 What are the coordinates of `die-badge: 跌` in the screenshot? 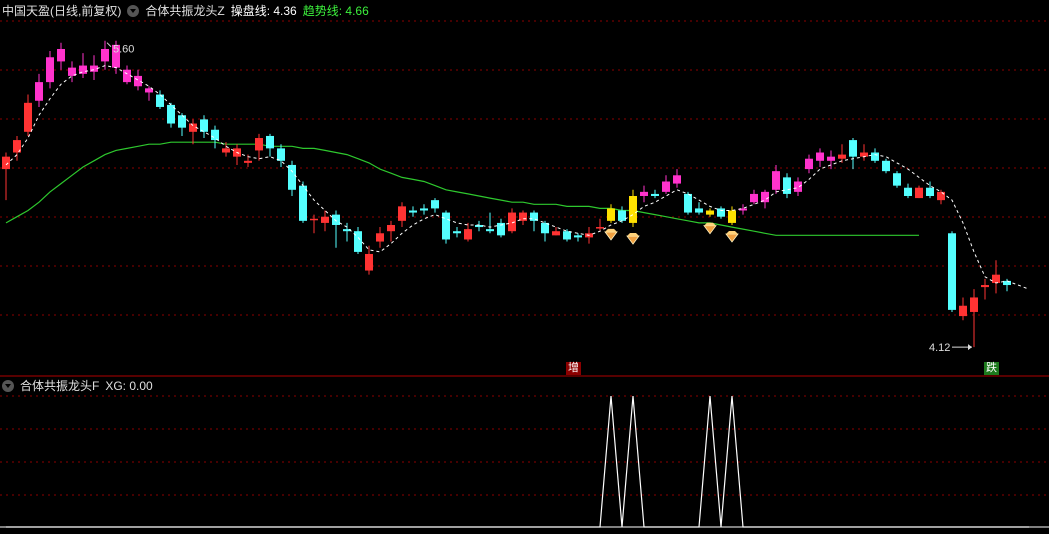 It's located at (991, 368).